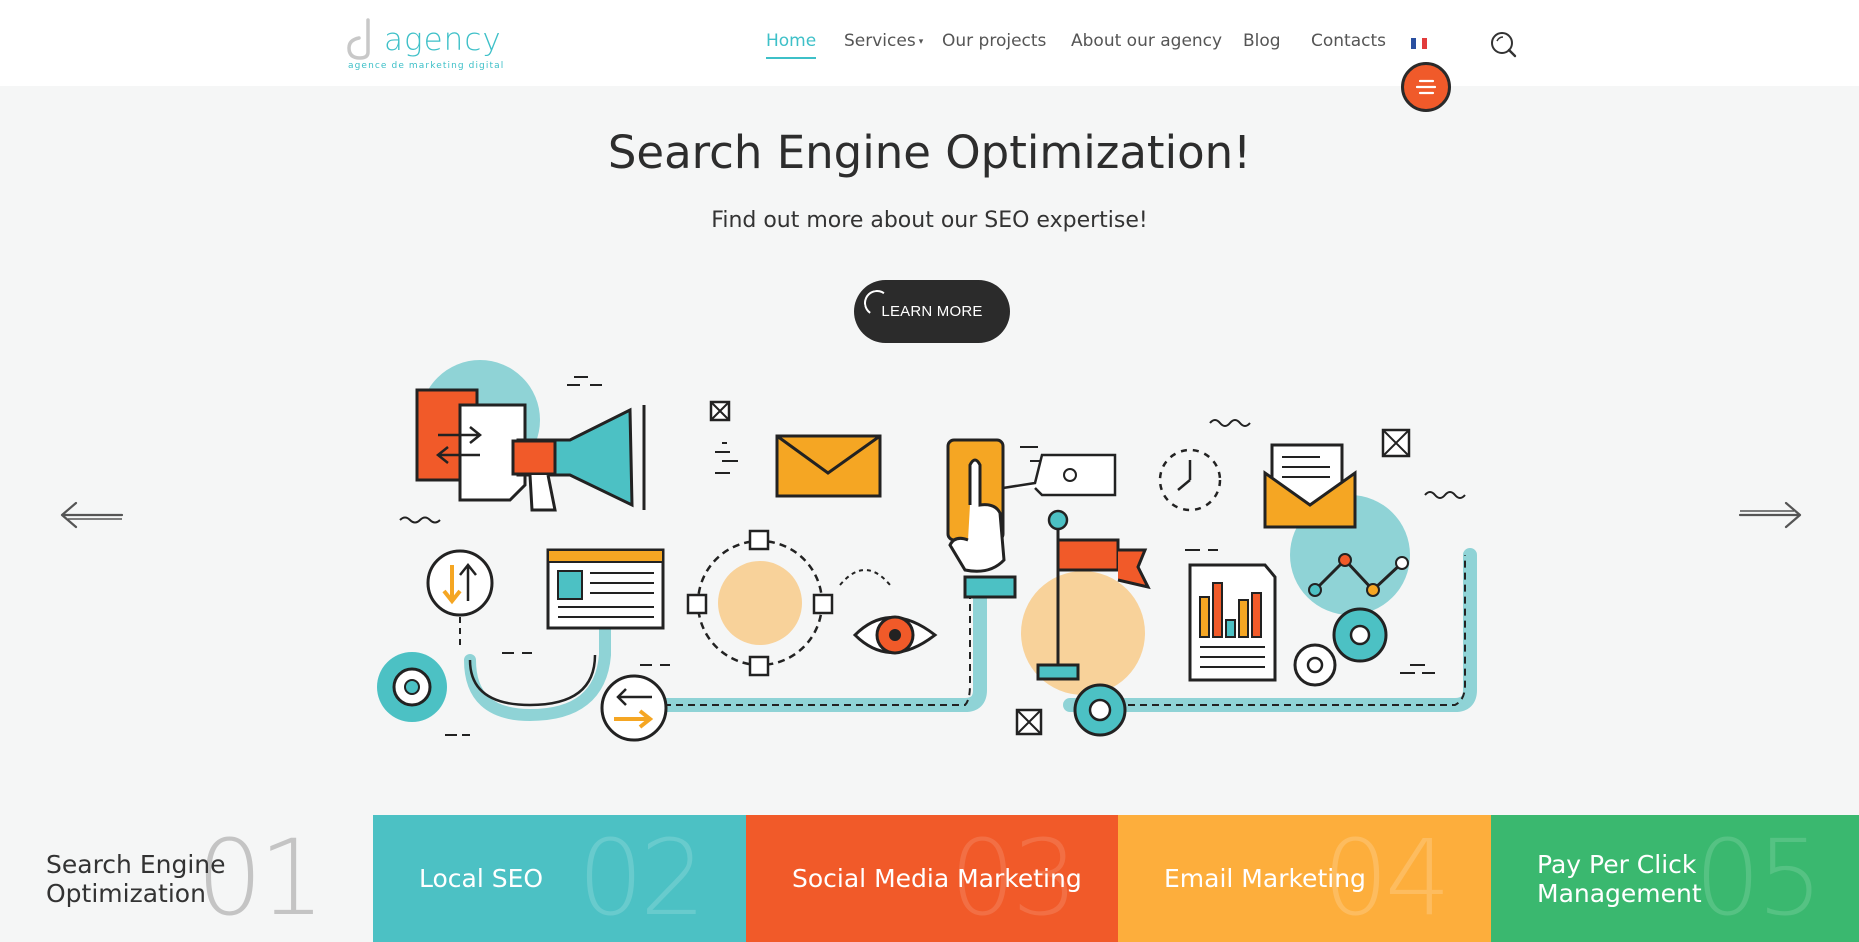 Image resolution: width=1859 pixels, height=942 pixels. Describe the element at coordinates (443, 40) in the screenshot. I see `logo-wordmark: agency` at that location.